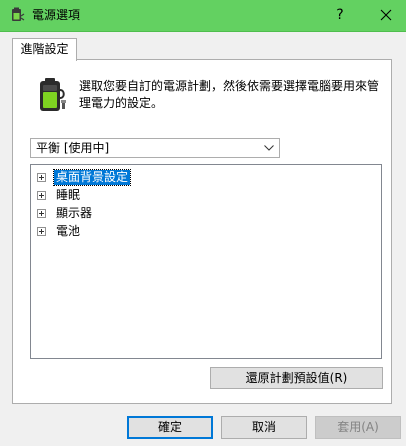 Image resolution: width=406 pixels, height=446 pixels. Describe the element at coordinates (358, 427) in the screenshot. I see `apply-button: 套用(A)` at that location.